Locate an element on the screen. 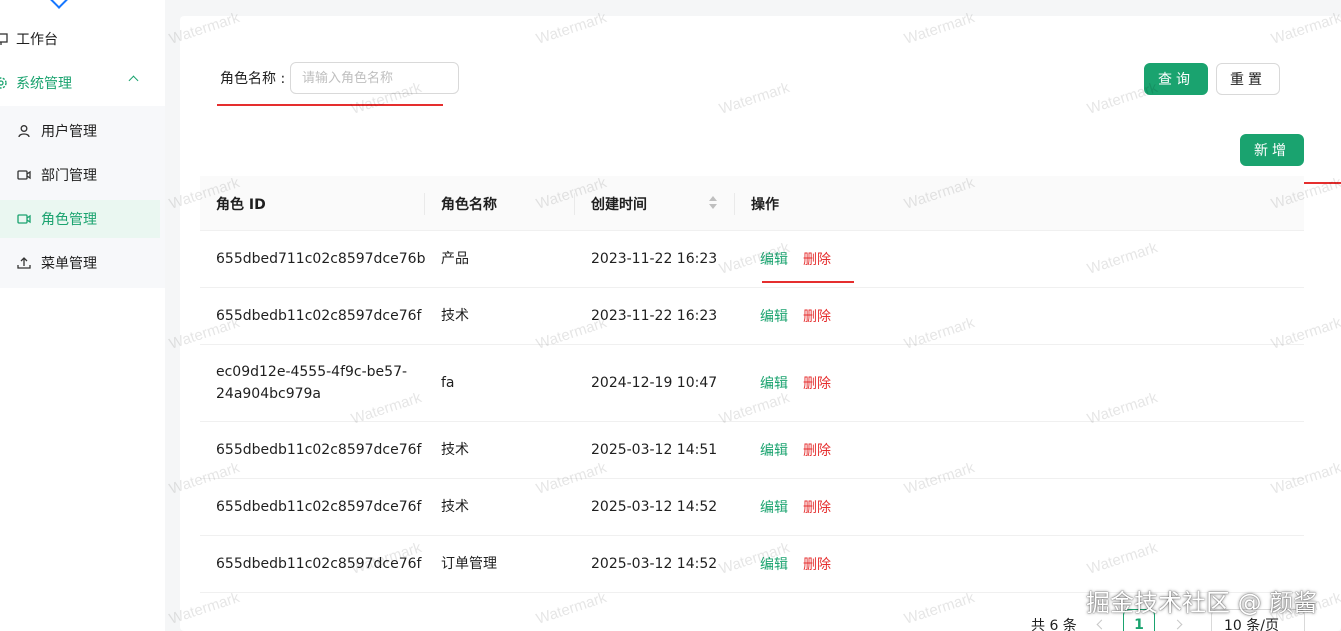 Image resolution: width=1341 pixels, height=631 pixels. column-header-created: 创建时间 is located at coordinates (619, 203).